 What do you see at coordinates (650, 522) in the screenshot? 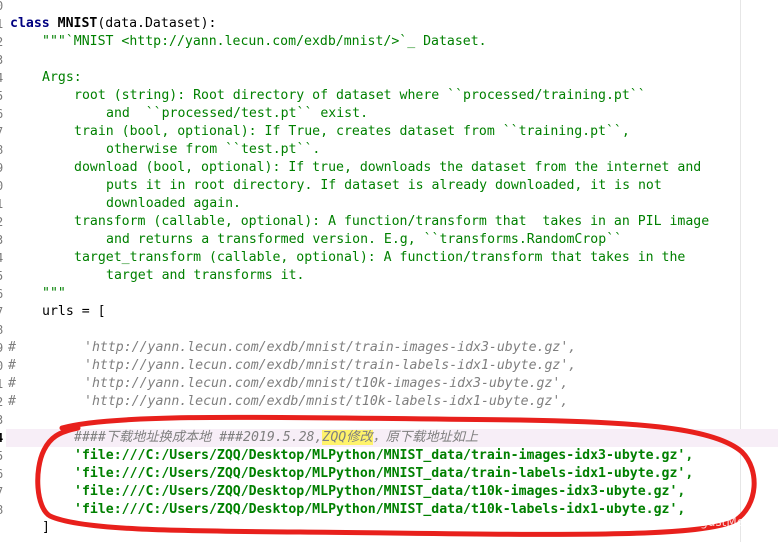
I see `watermark: https://blog.csdn.net/AugustMe` at bounding box center [650, 522].